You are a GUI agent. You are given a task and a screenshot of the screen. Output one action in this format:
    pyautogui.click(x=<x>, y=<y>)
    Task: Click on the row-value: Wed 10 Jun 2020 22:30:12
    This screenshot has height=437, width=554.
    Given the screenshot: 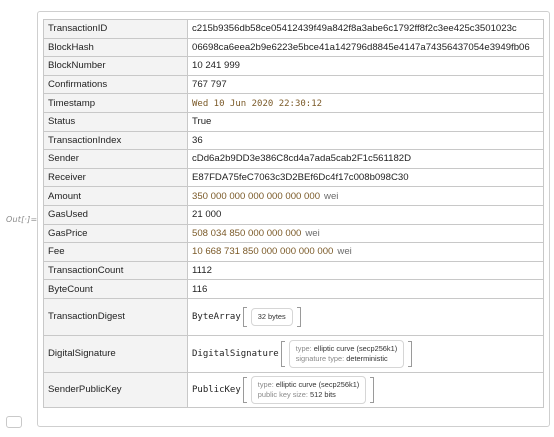 What is the action you would take?
    pyautogui.click(x=365, y=103)
    